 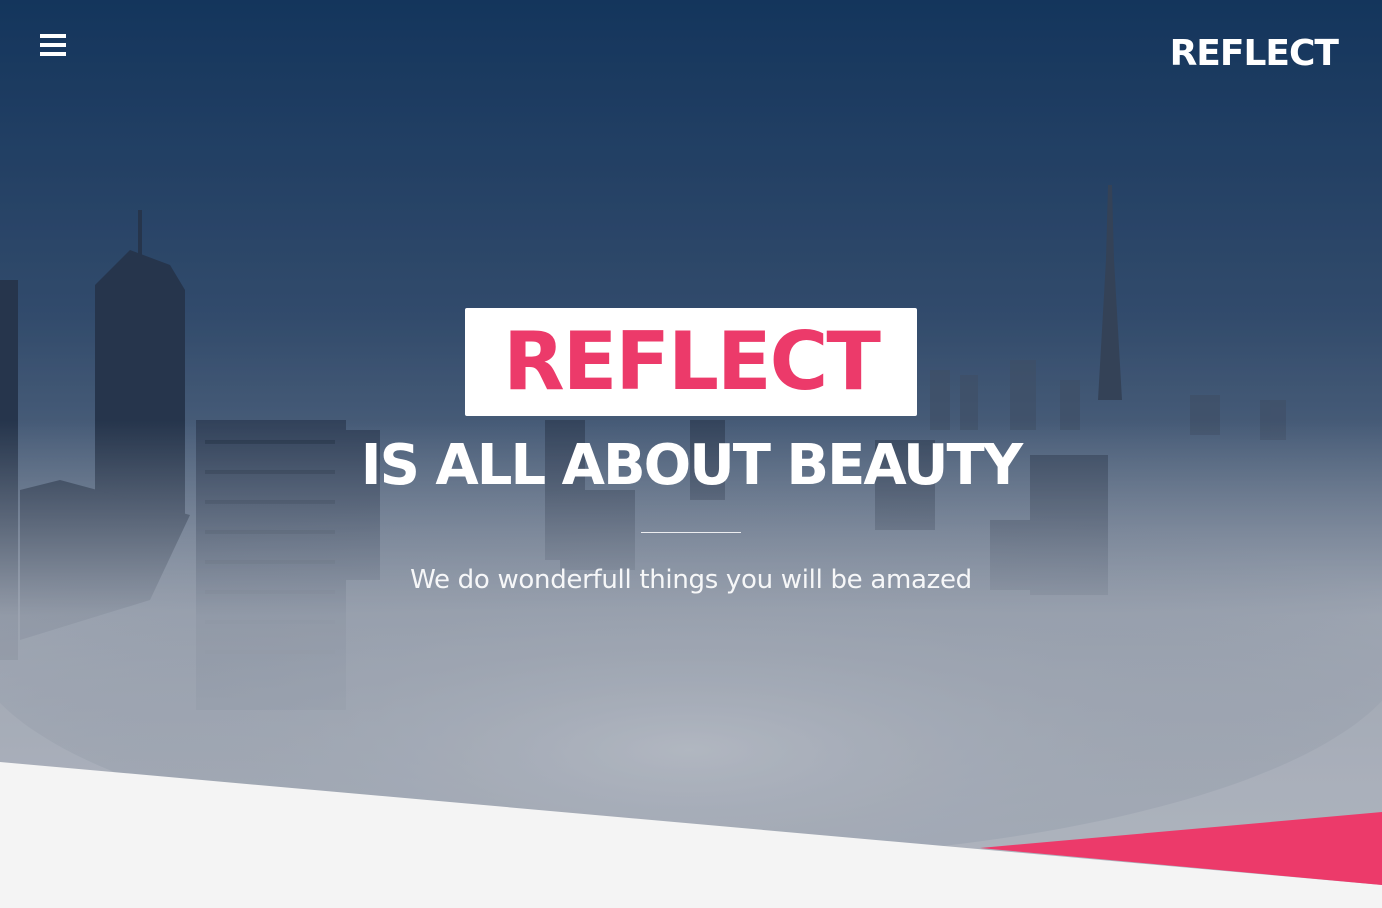 I want to click on hamburger-menu-icon, so click(x=53, y=46).